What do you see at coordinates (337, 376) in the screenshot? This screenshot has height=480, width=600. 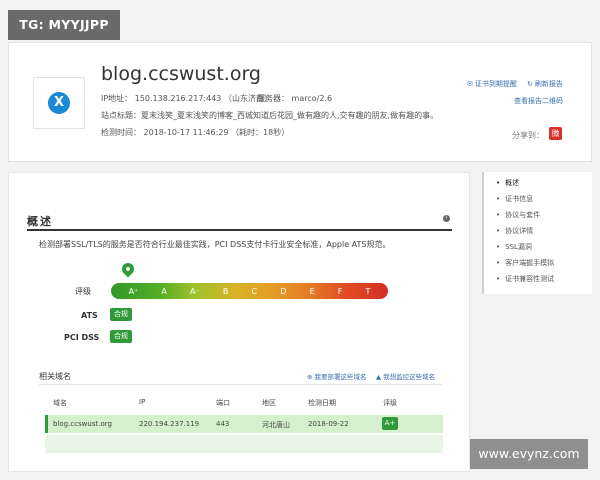 I see `deploy-domains-link: ⊕ 我要部署这些域名` at bounding box center [337, 376].